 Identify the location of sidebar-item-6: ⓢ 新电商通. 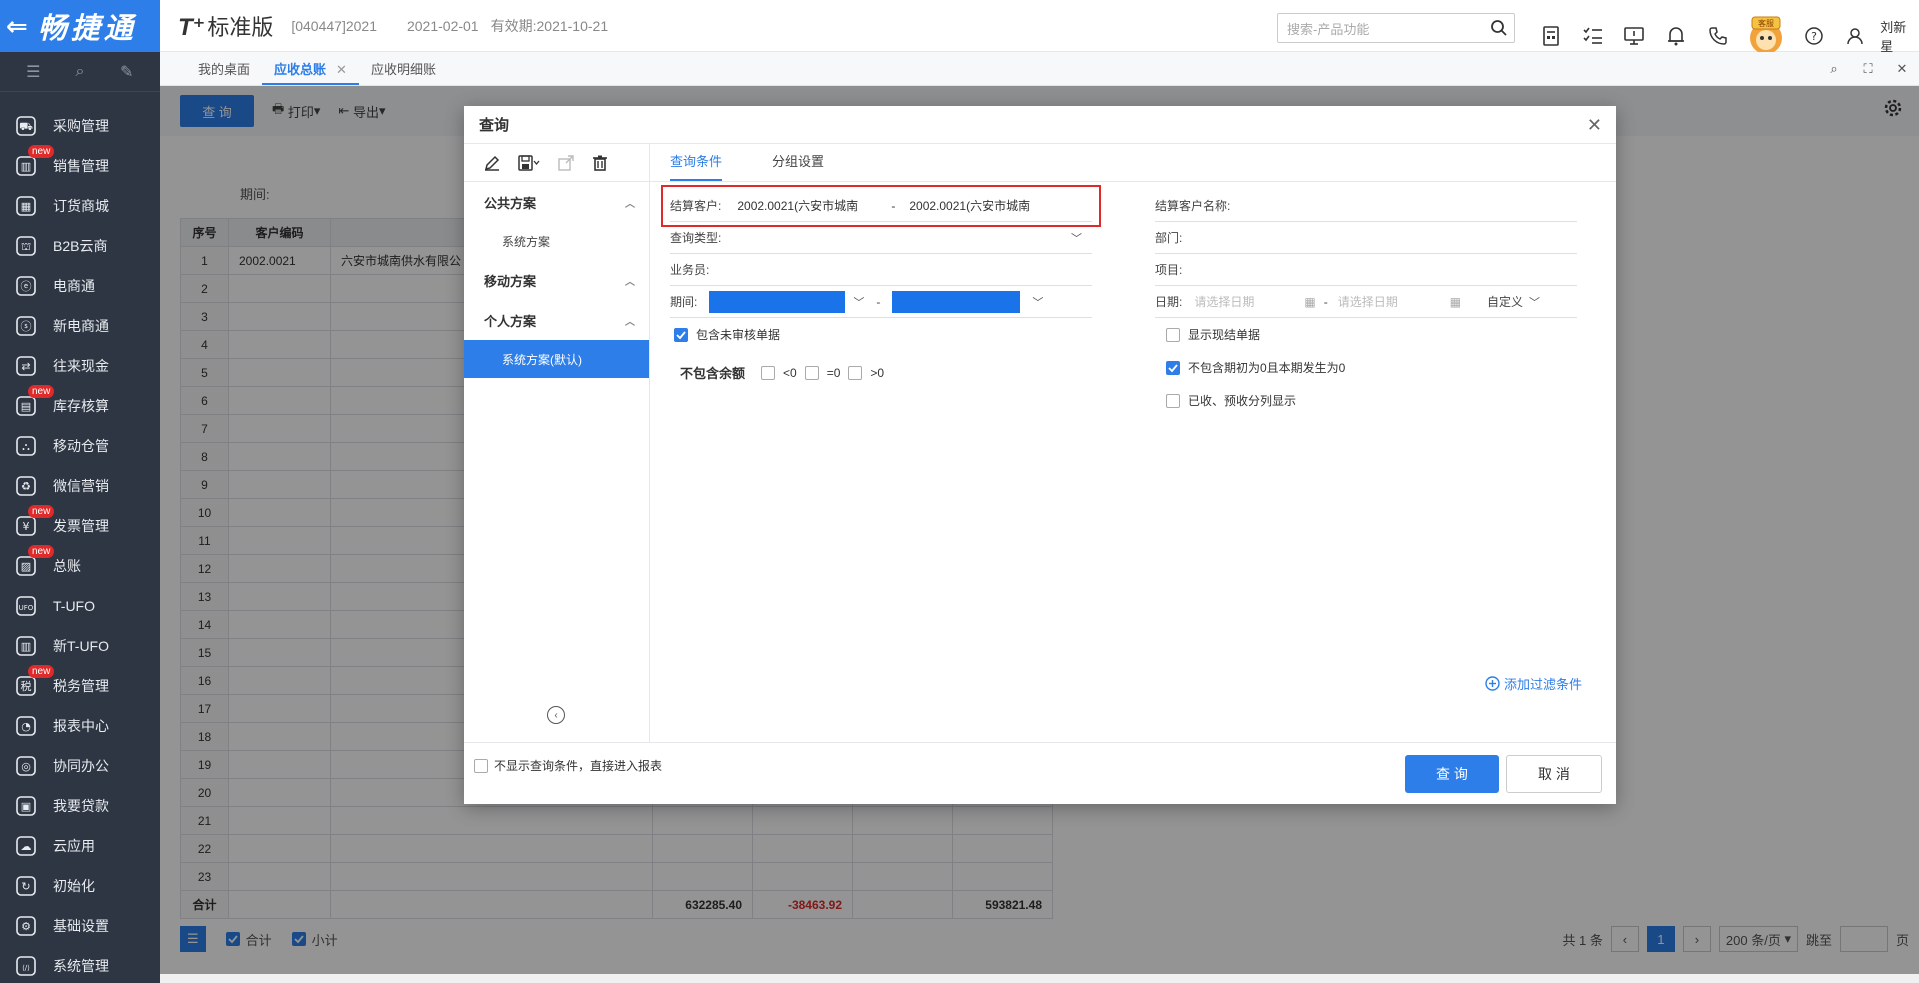
(80, 326).